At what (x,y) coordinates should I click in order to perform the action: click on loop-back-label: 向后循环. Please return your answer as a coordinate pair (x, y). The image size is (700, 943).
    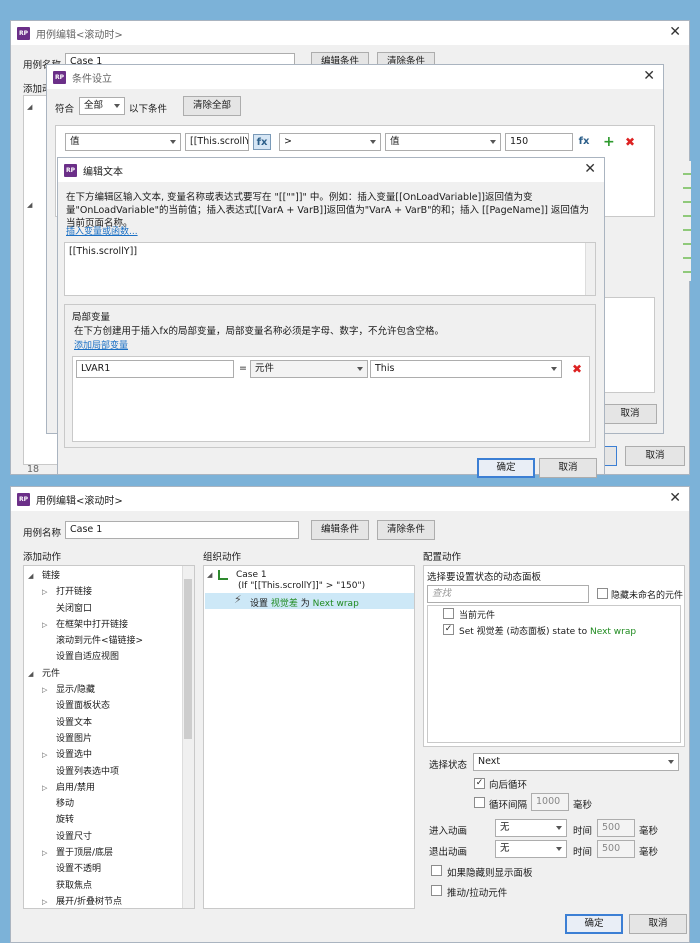
    Looking at the image, I should click on (508, 785).